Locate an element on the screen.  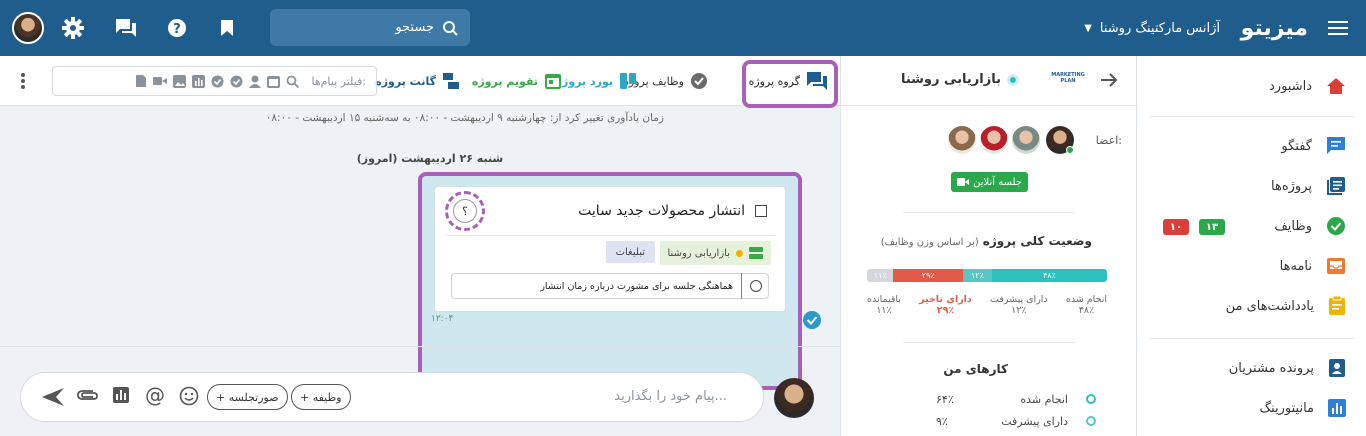
legend-value: ۲۹٪ is located at coordinates (945, 310).